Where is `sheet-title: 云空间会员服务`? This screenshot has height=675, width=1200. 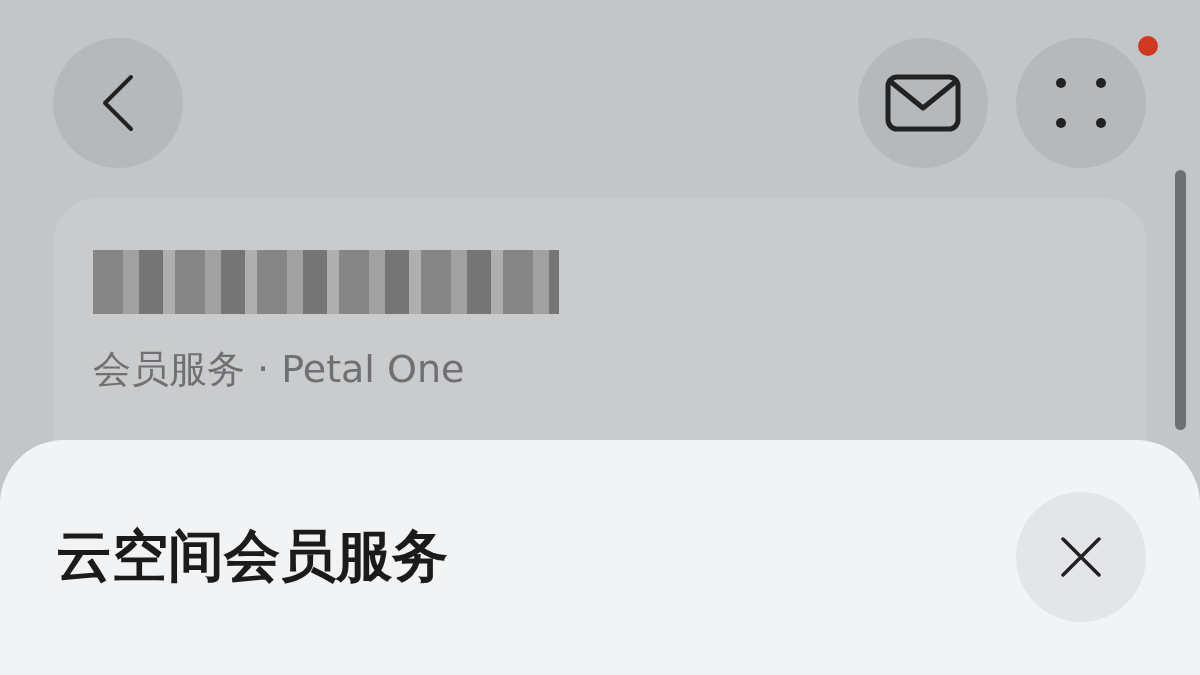 sheet-title: 云空间会员服务 is located at coordinates (252, 556).